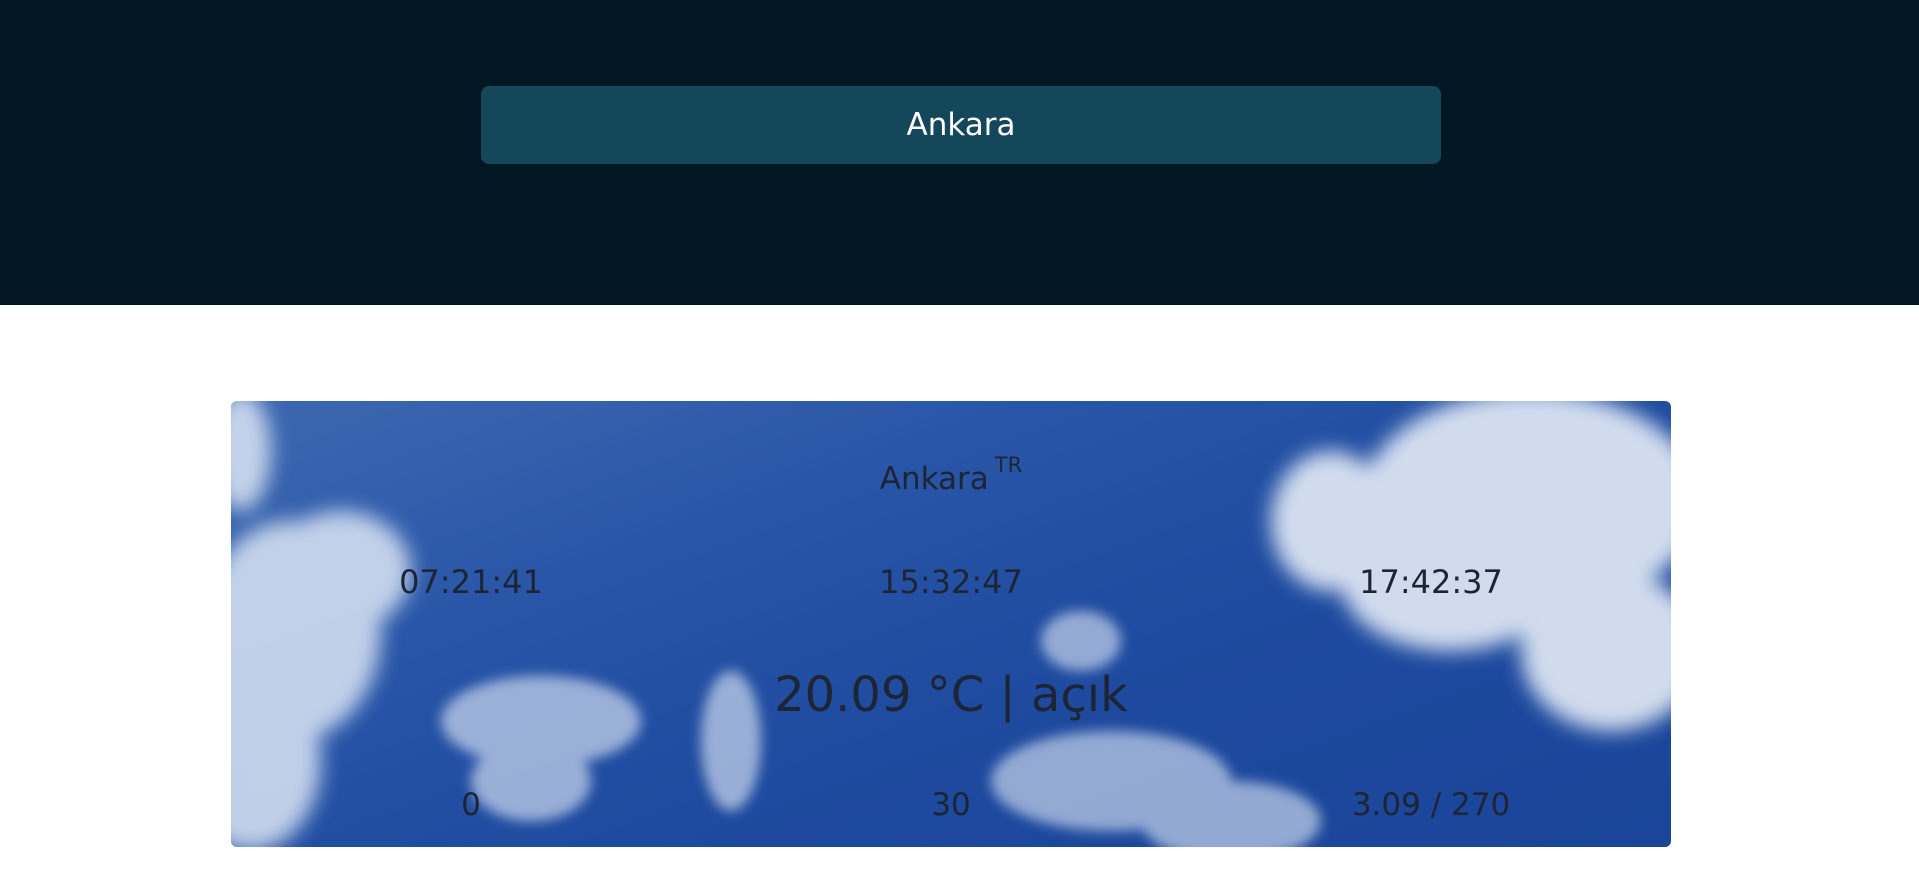  Describe the element at coordinates (471, 805) in the screenshot. I see `stat-left: 0` at that location.